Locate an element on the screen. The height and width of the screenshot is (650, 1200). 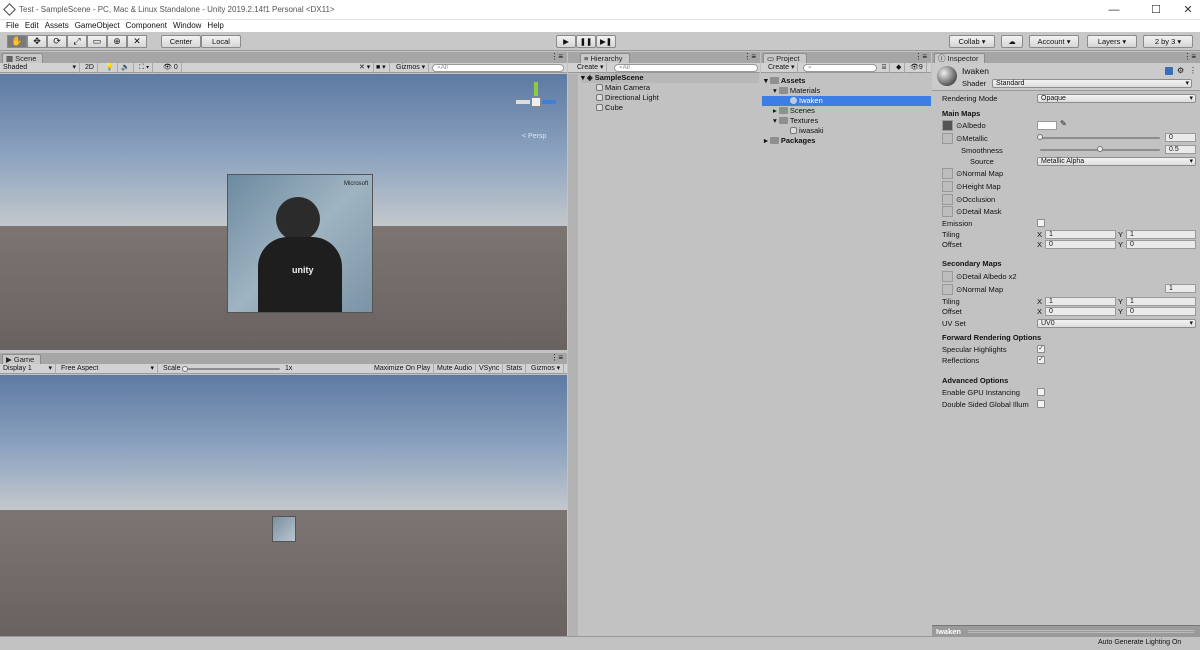
rect-tool-icon: ▭ is located at coordinates (97, 41).